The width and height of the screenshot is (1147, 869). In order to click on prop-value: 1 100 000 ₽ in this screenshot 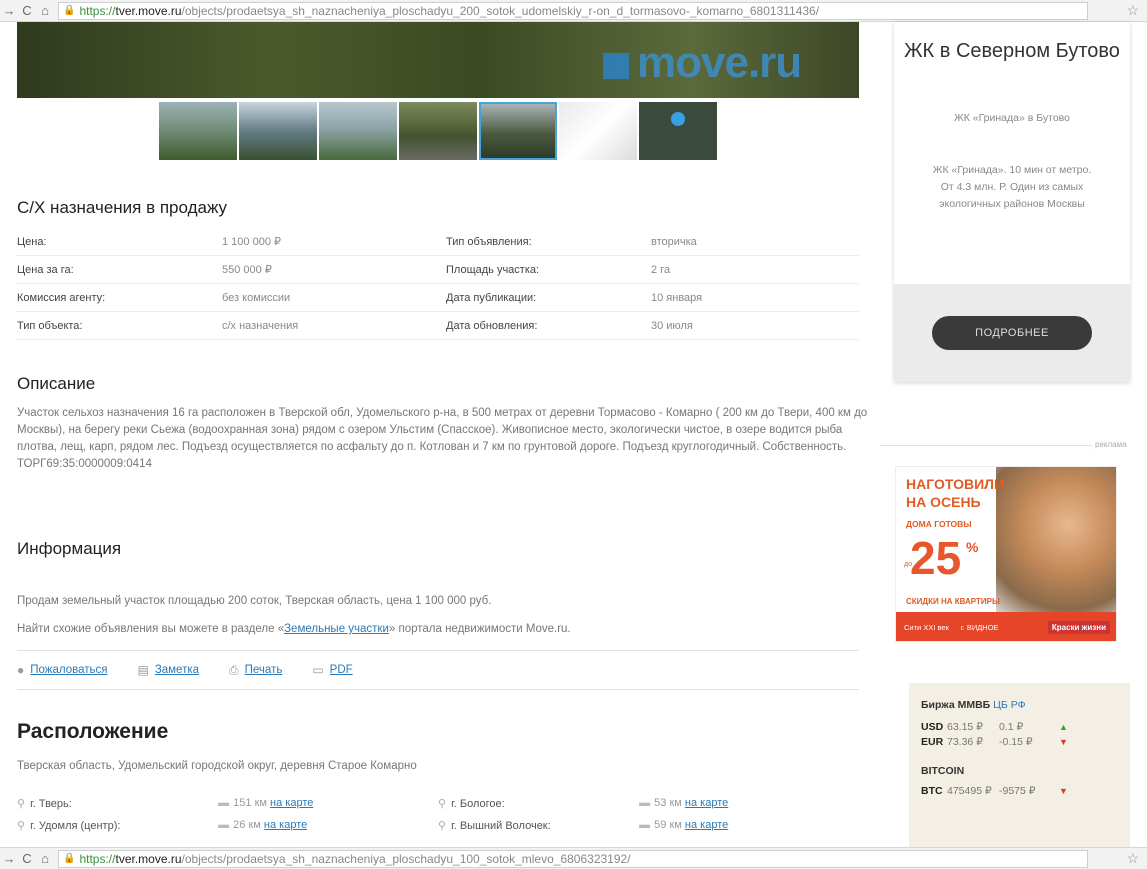, I will do `click(251, 242)`.